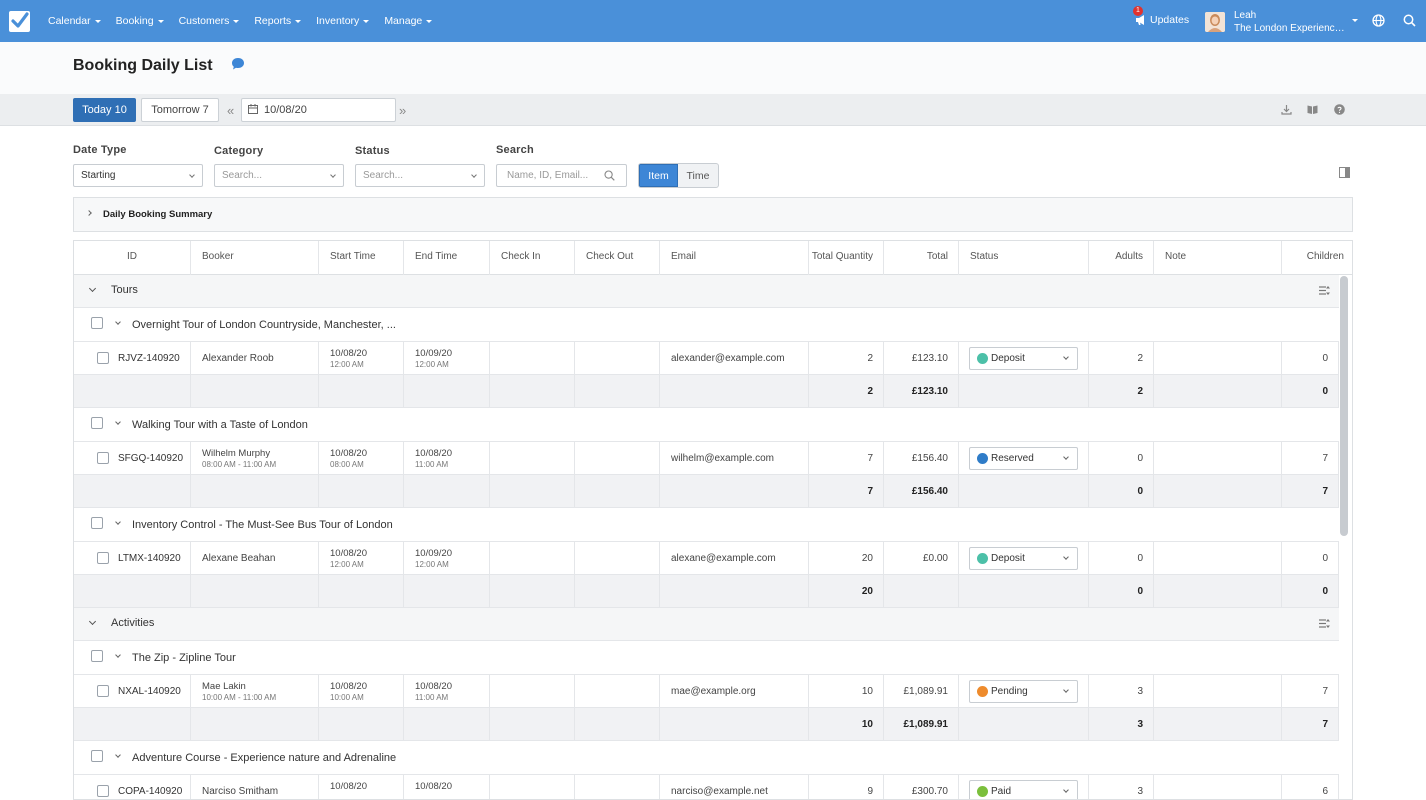  What do you see at coordinates (1023, 458) in the screenshot?
I see `status-dropdown: Reserved` at bounding box center [1023, 458].